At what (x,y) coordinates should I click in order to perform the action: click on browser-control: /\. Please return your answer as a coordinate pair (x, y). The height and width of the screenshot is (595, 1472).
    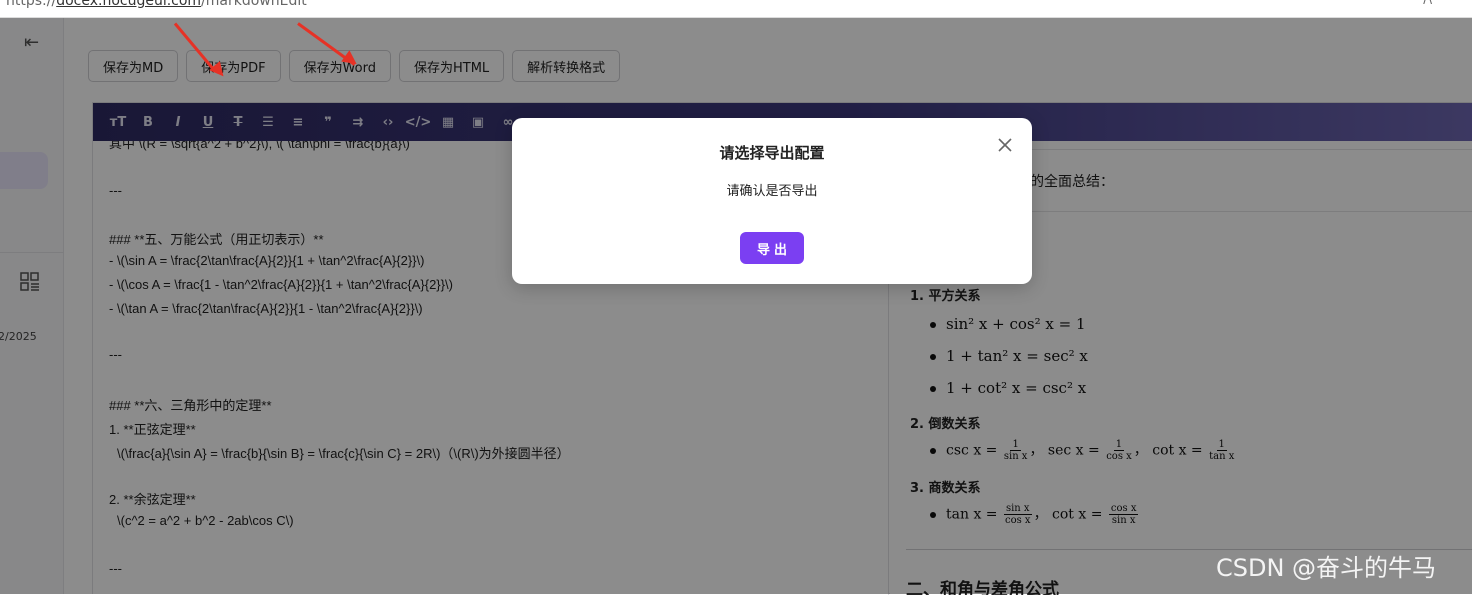
    Looking at the image, I should click on (1427, 3).